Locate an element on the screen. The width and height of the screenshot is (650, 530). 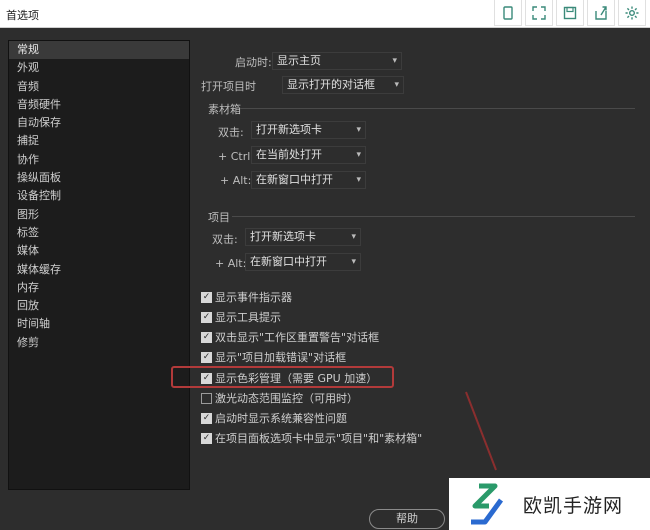
watermark: 欧凯手游网 is located at coordinates (549, 504).